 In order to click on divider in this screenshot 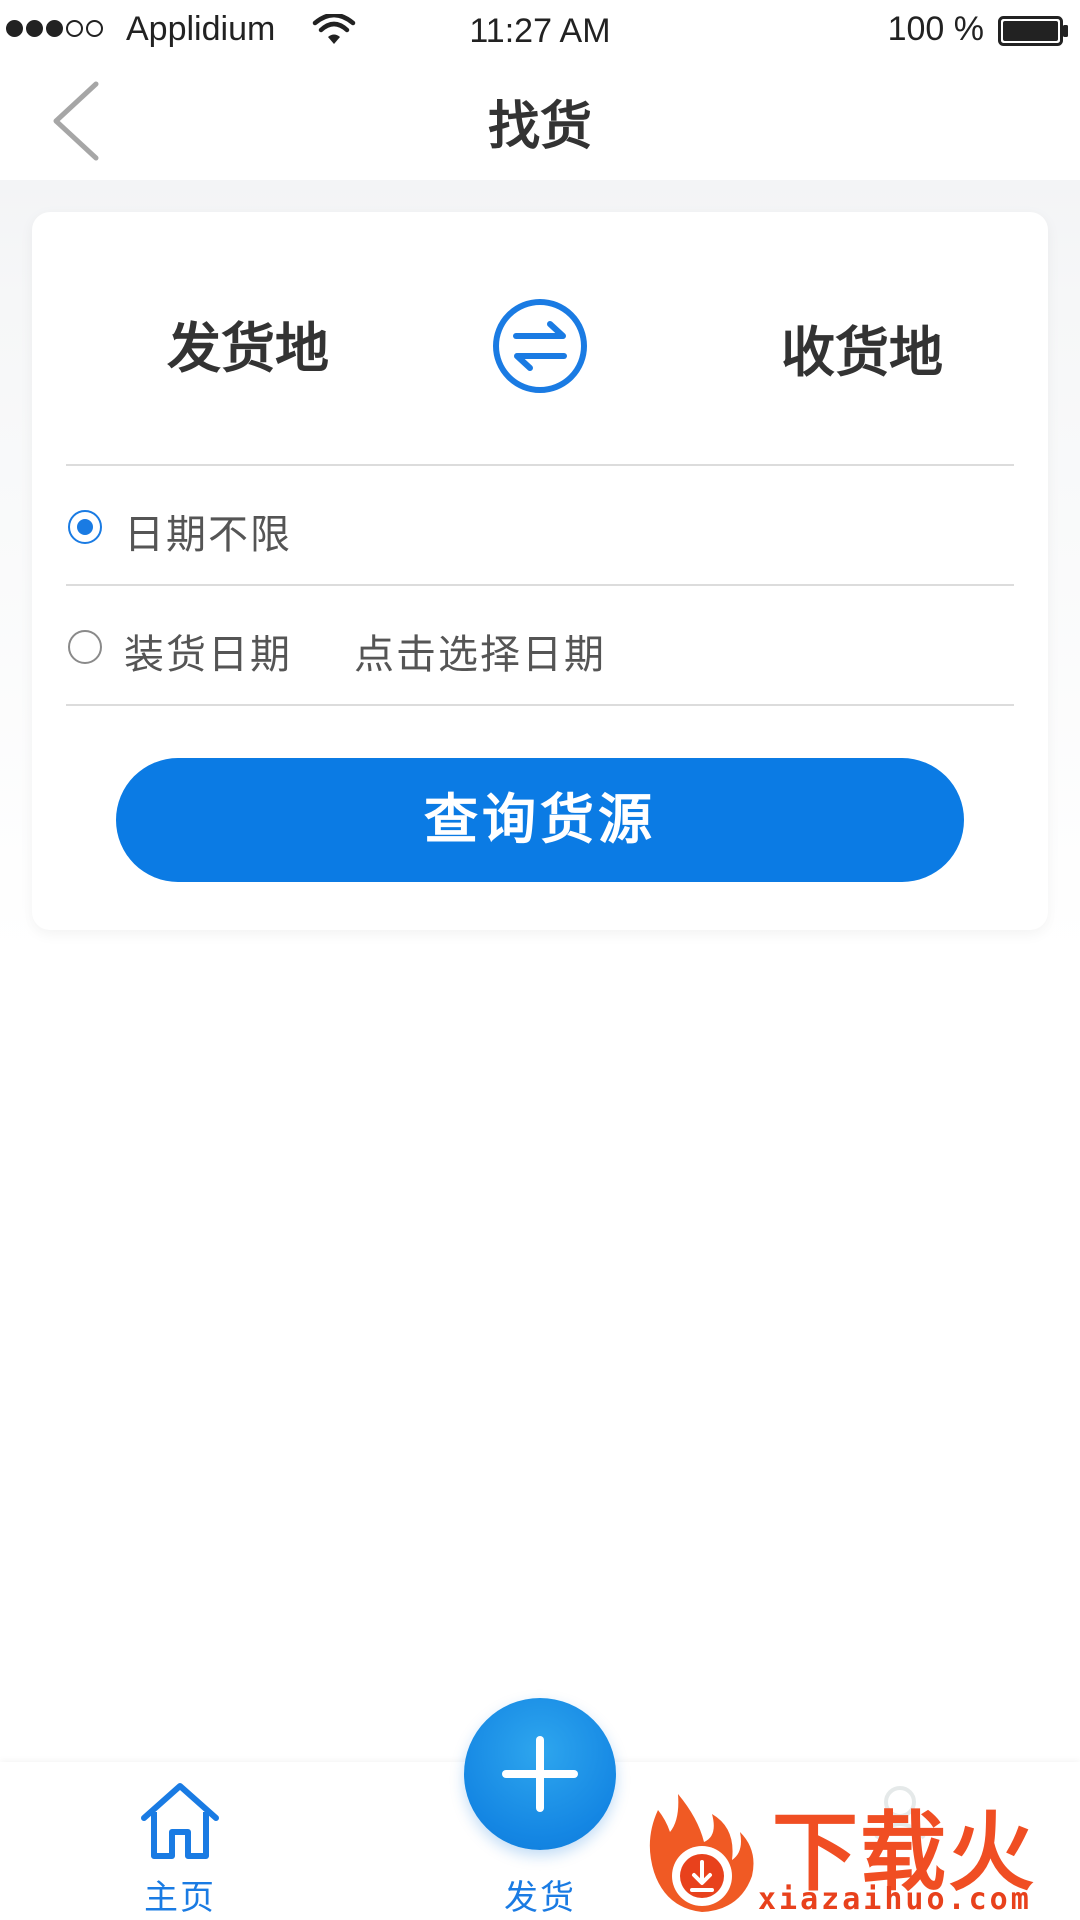, I will do `click(540, 705)`.